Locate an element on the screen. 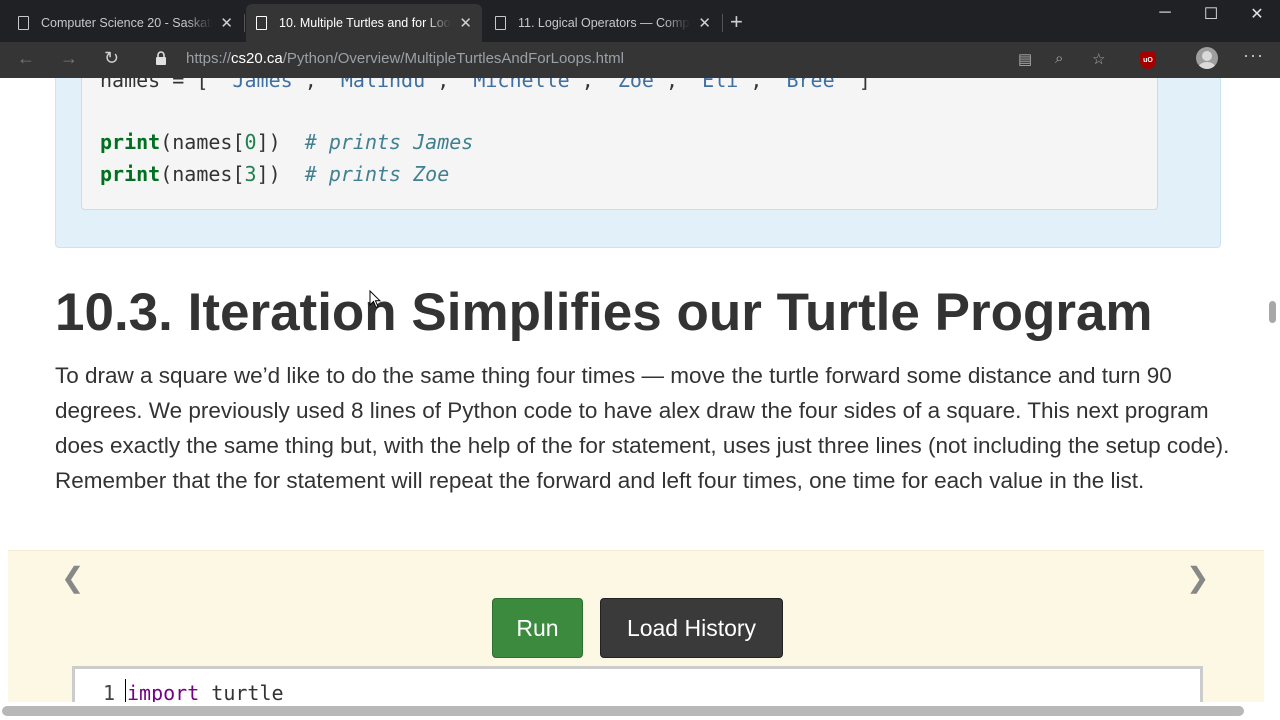  ublock-icon: uO is located at coordinates (1148, 60).